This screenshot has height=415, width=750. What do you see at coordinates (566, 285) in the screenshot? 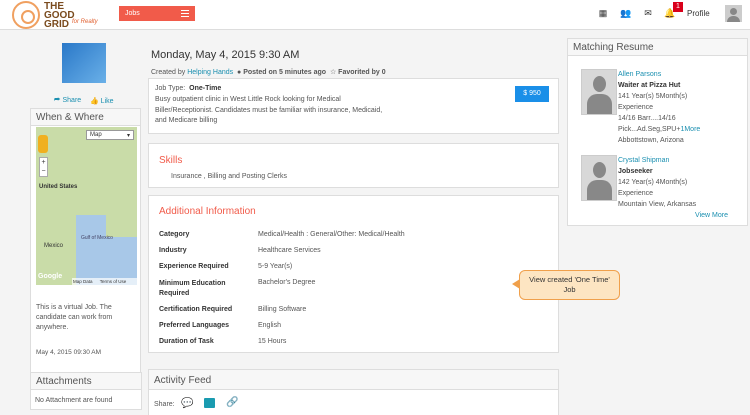
I see `tooltip-callout: View created 'One Time' Job` at bounding box center [566, 285].